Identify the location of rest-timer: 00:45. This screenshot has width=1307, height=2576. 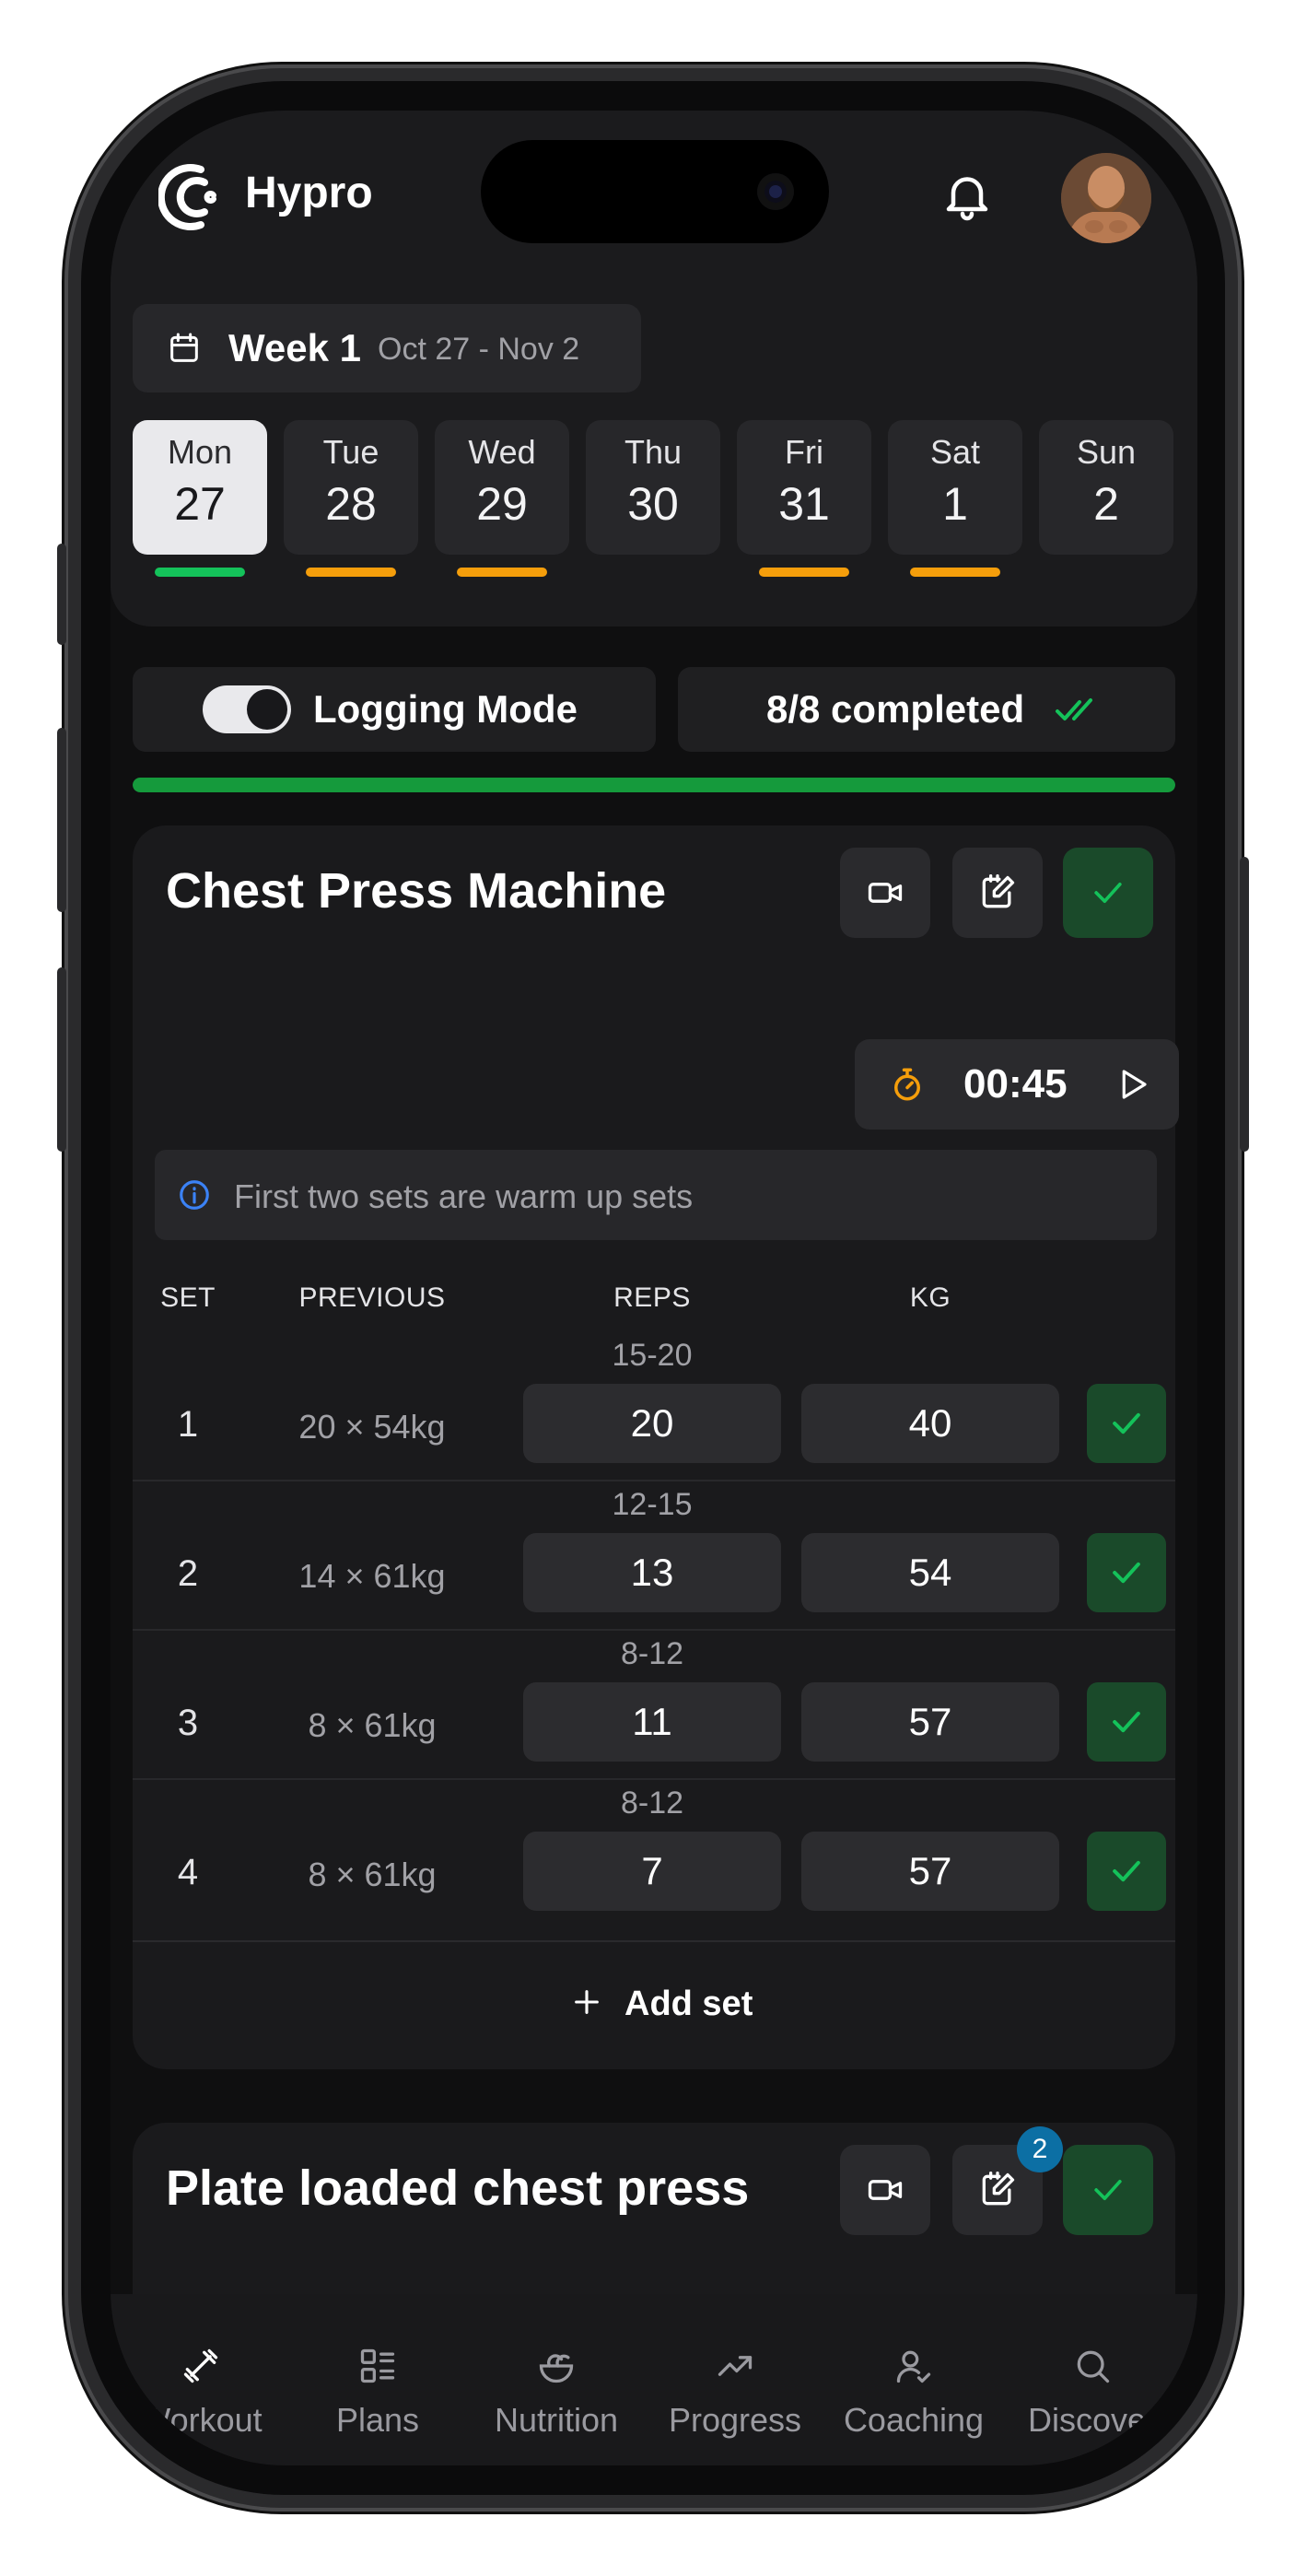
(1017, 1084).